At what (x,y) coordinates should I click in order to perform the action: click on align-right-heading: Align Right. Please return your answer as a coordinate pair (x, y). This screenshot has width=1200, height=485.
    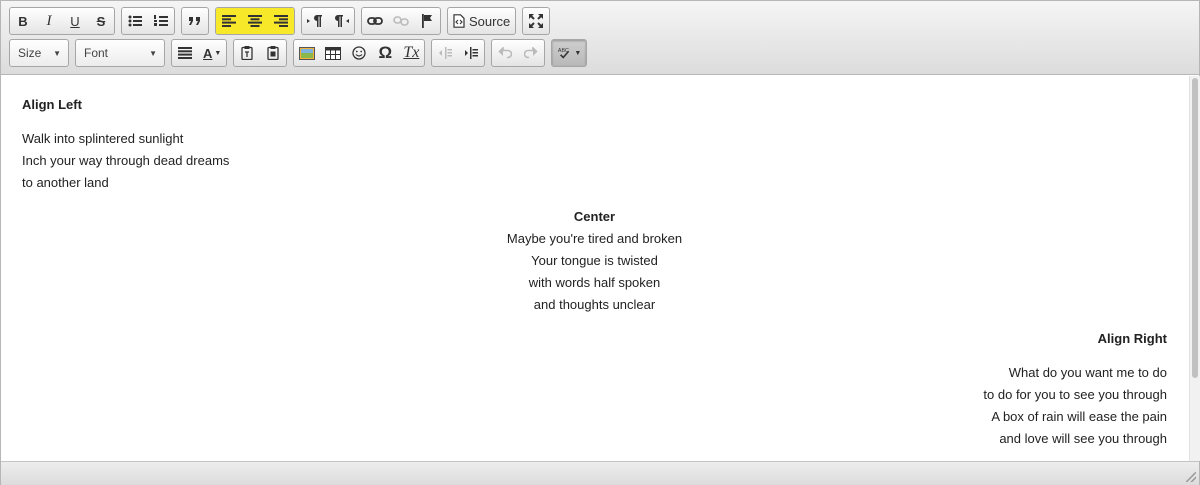
    Looking at the image, I should click on (1132, 338).